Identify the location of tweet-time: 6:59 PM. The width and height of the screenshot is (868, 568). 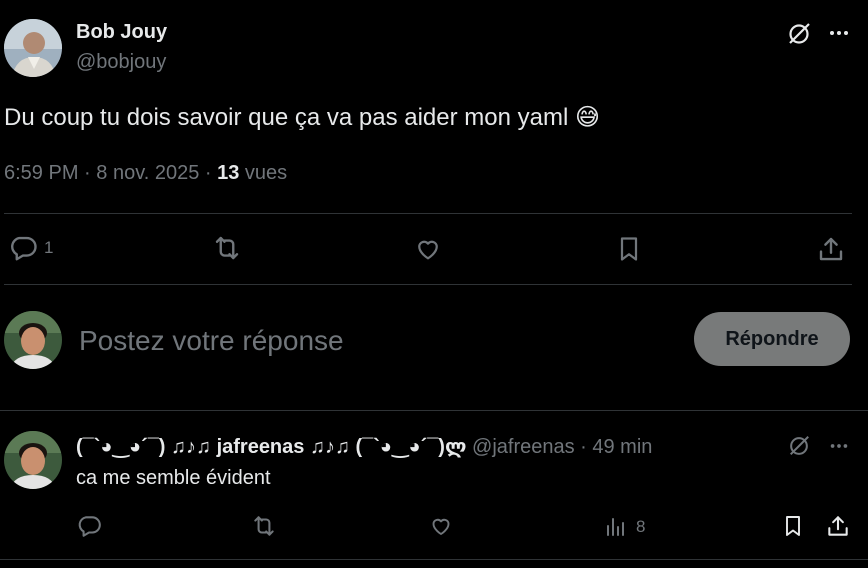
(41, 173).